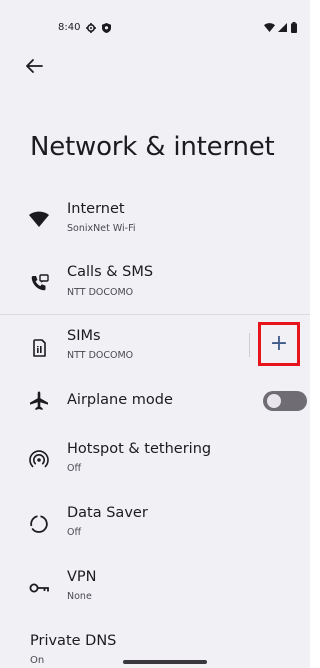  What do you see at coordinates (294, 27) in the screenshot?
I see `battery-icon` at bounding box center [294, 27].